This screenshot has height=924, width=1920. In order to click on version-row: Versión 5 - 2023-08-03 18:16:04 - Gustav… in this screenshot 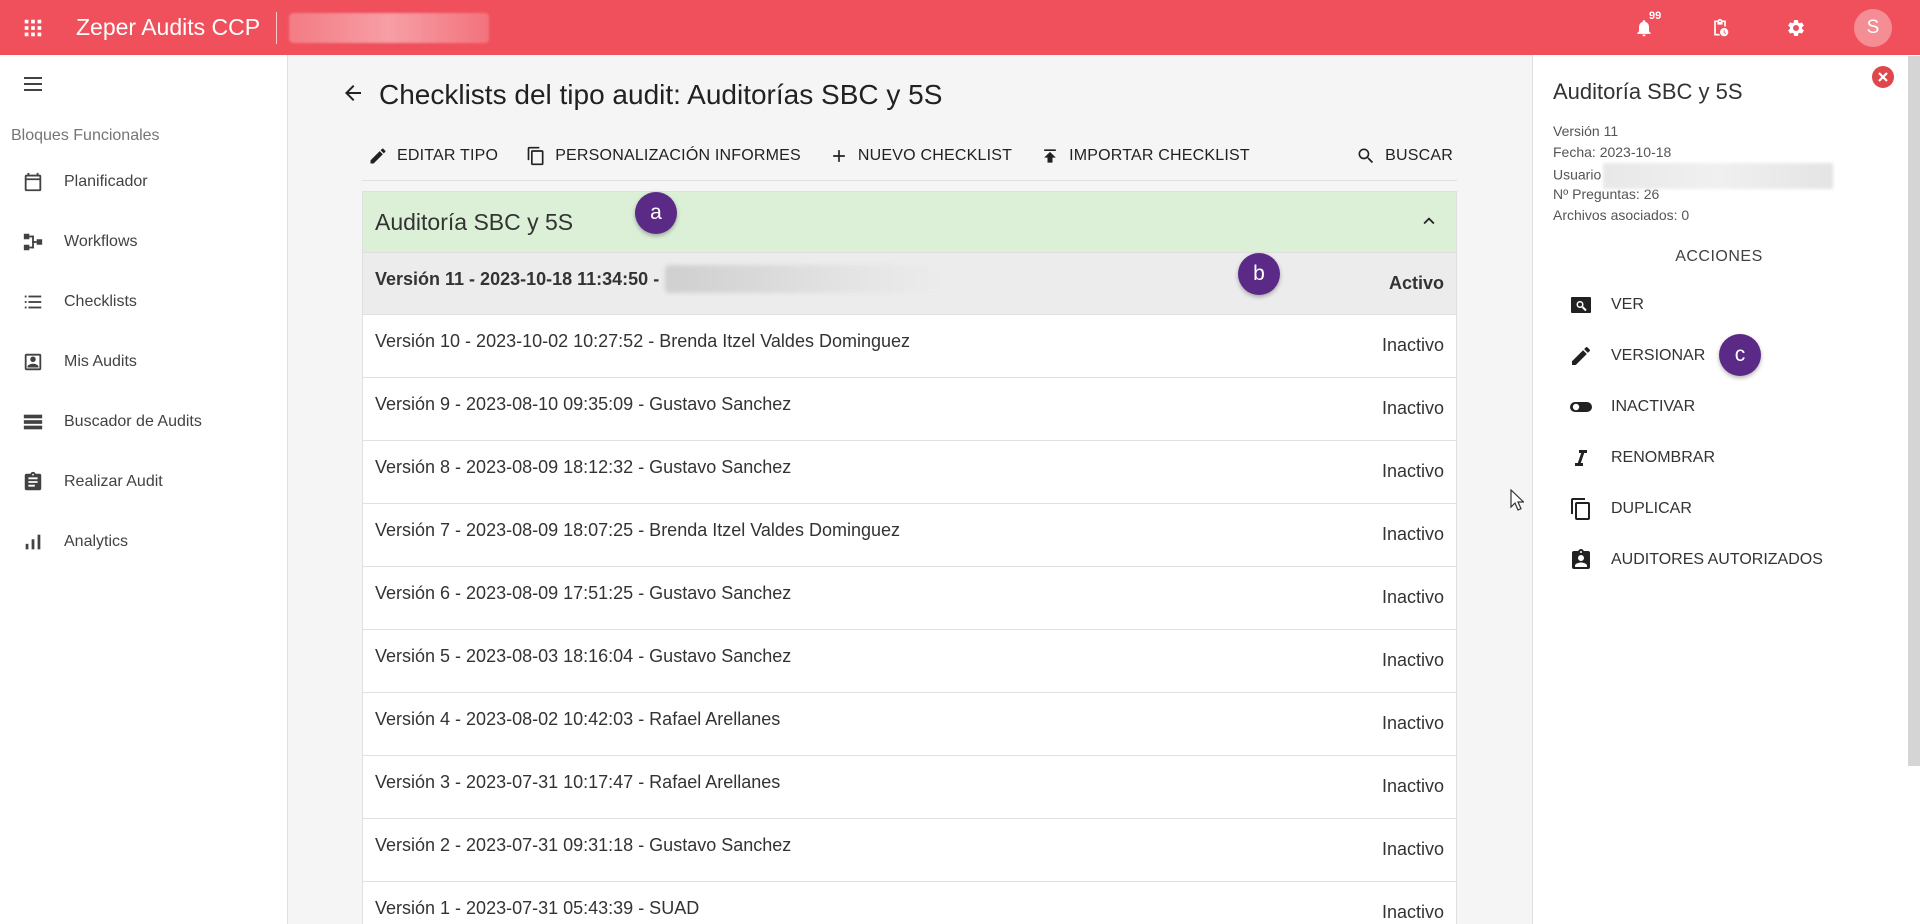, I will do `click(909, 660)`.